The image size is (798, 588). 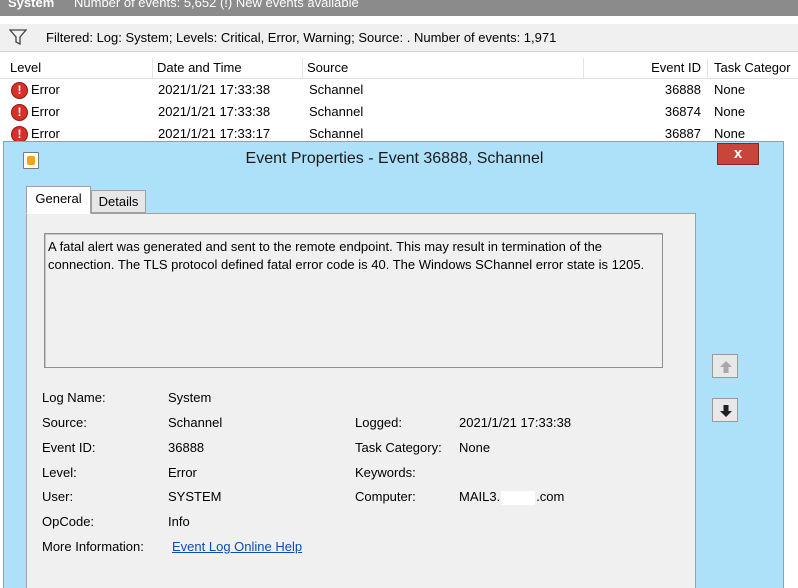 What do you see at coordinates (93, 546) in the screenshot?
I see `more-information-label: More Information:` at bounding box center [93, 546].